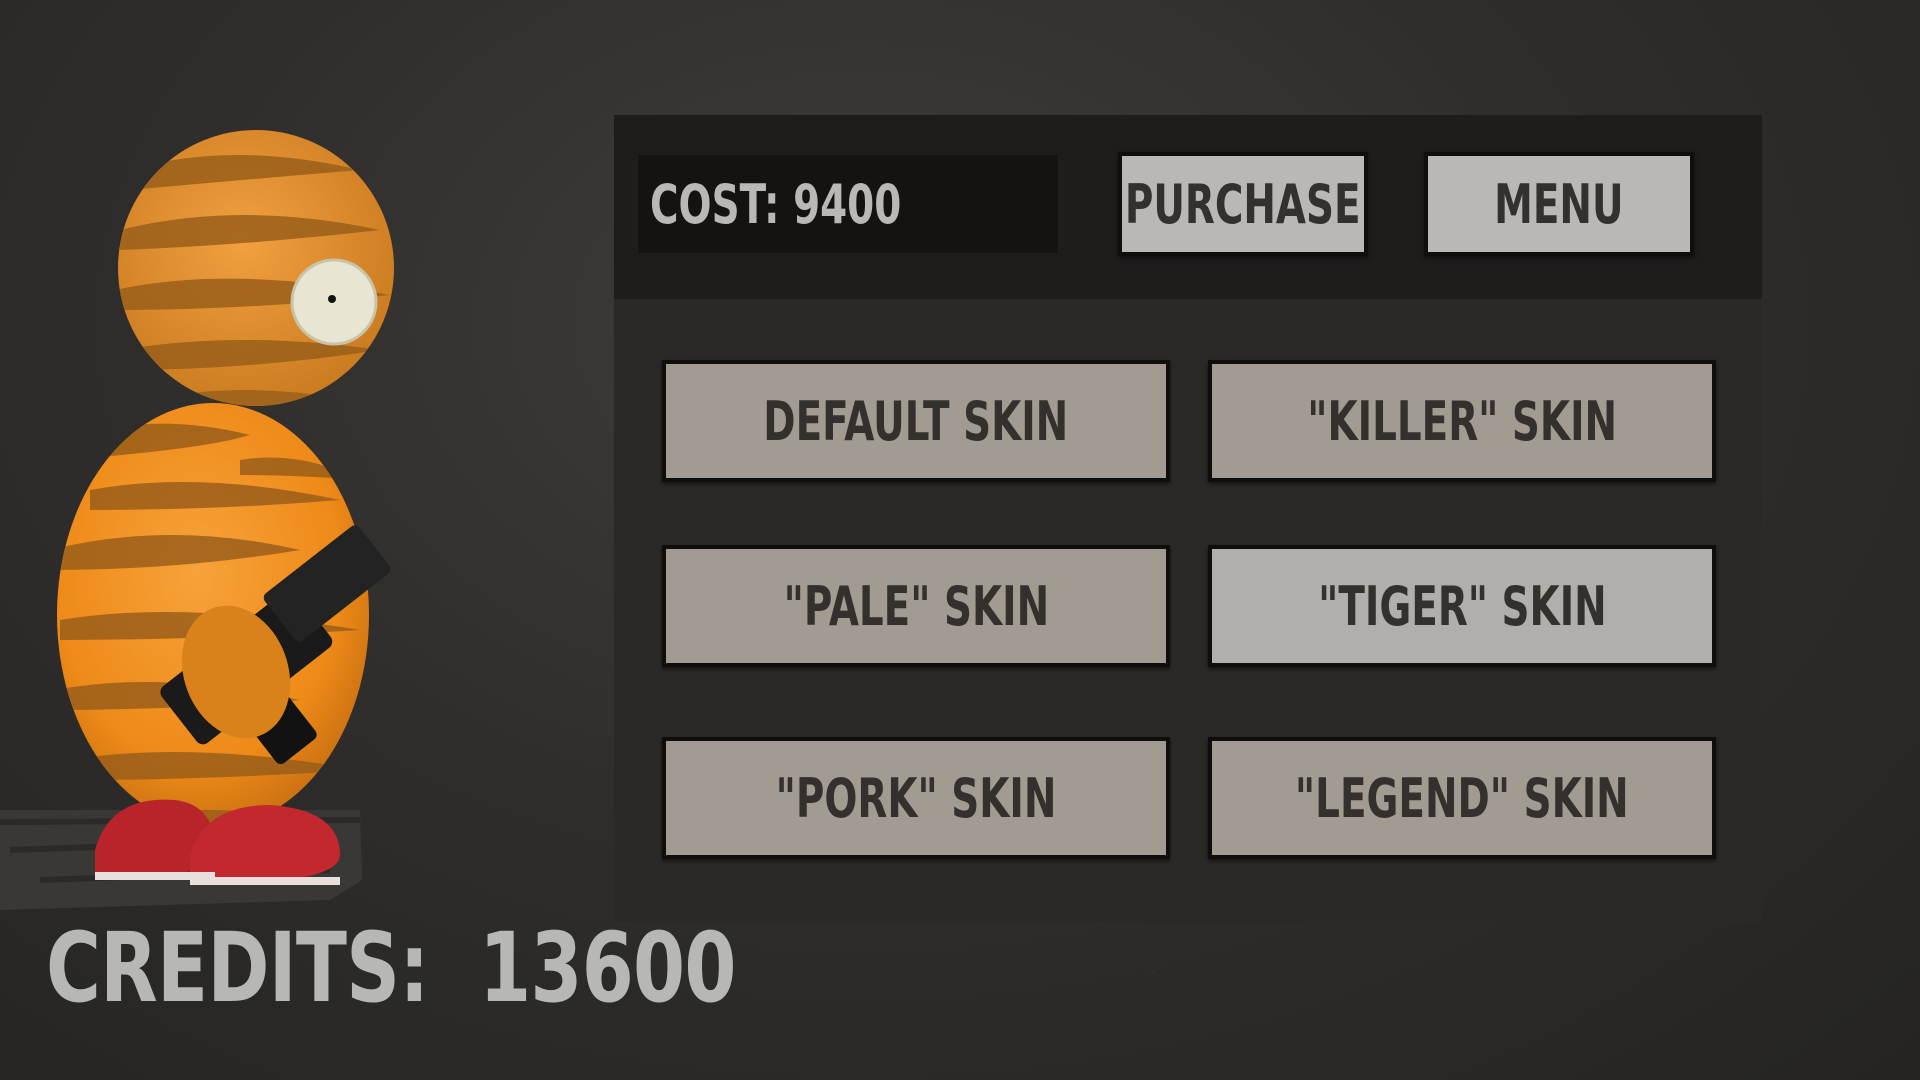  I want to click on skin-button-pork: "PORK" SKIN, so click(916, 798).